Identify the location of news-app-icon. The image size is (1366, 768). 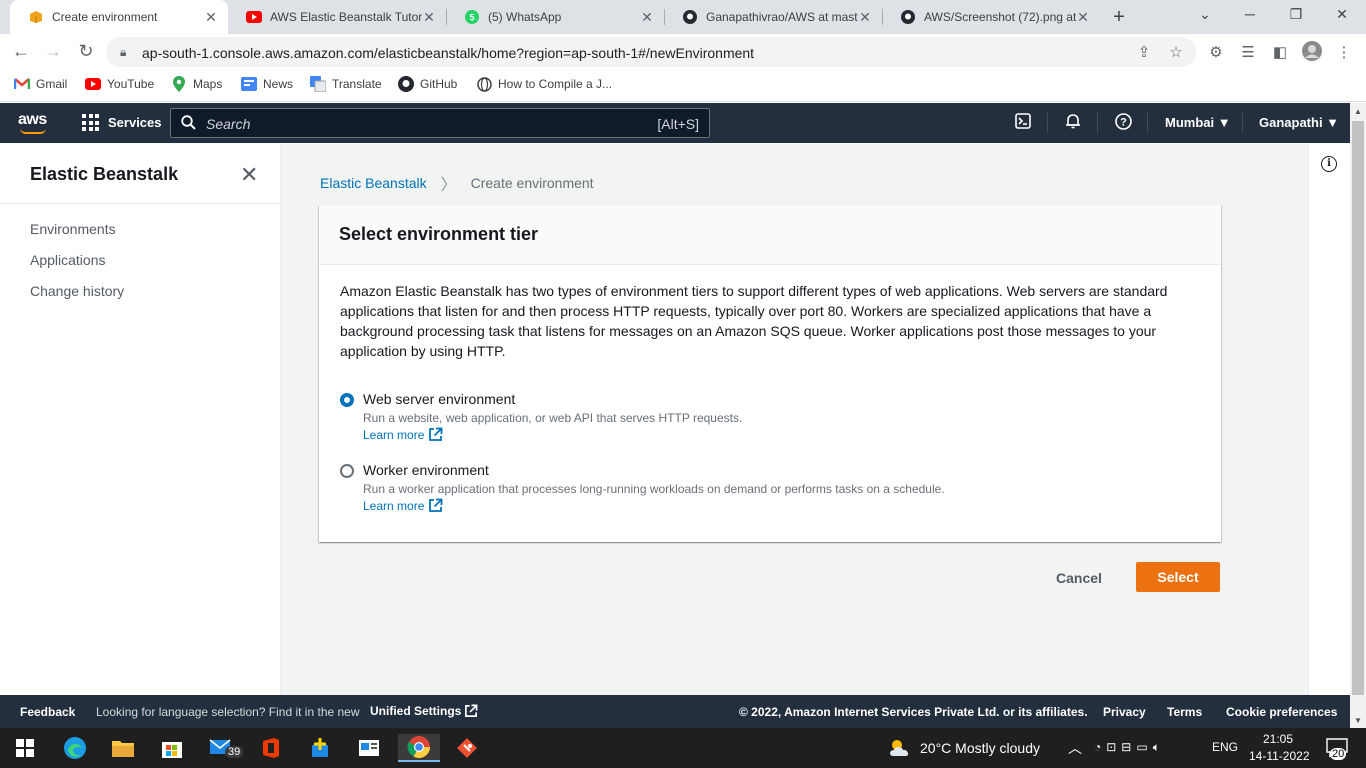
(369, 748).